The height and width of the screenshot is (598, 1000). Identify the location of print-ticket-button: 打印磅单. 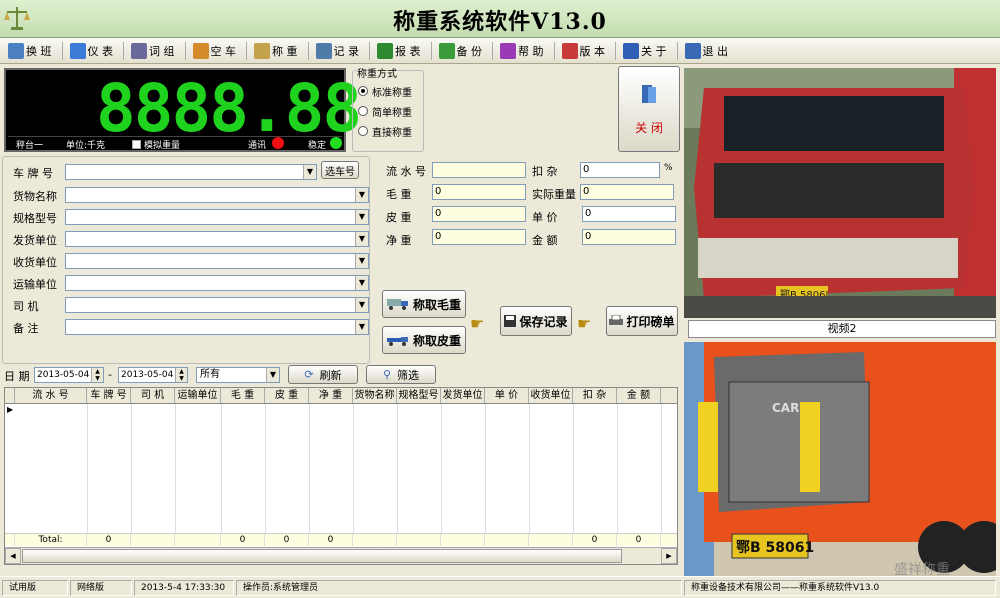
(642, 321).